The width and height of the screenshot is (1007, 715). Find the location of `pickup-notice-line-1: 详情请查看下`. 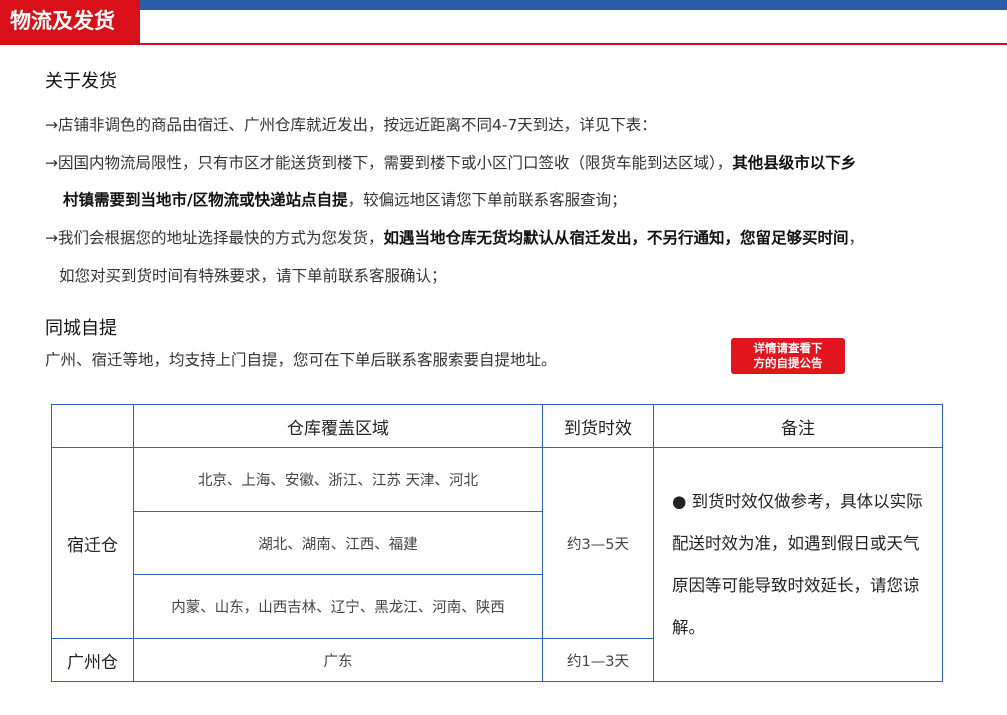

pickup-notice-line-1: 详情请查看下 is located at coordinates (788, 348).